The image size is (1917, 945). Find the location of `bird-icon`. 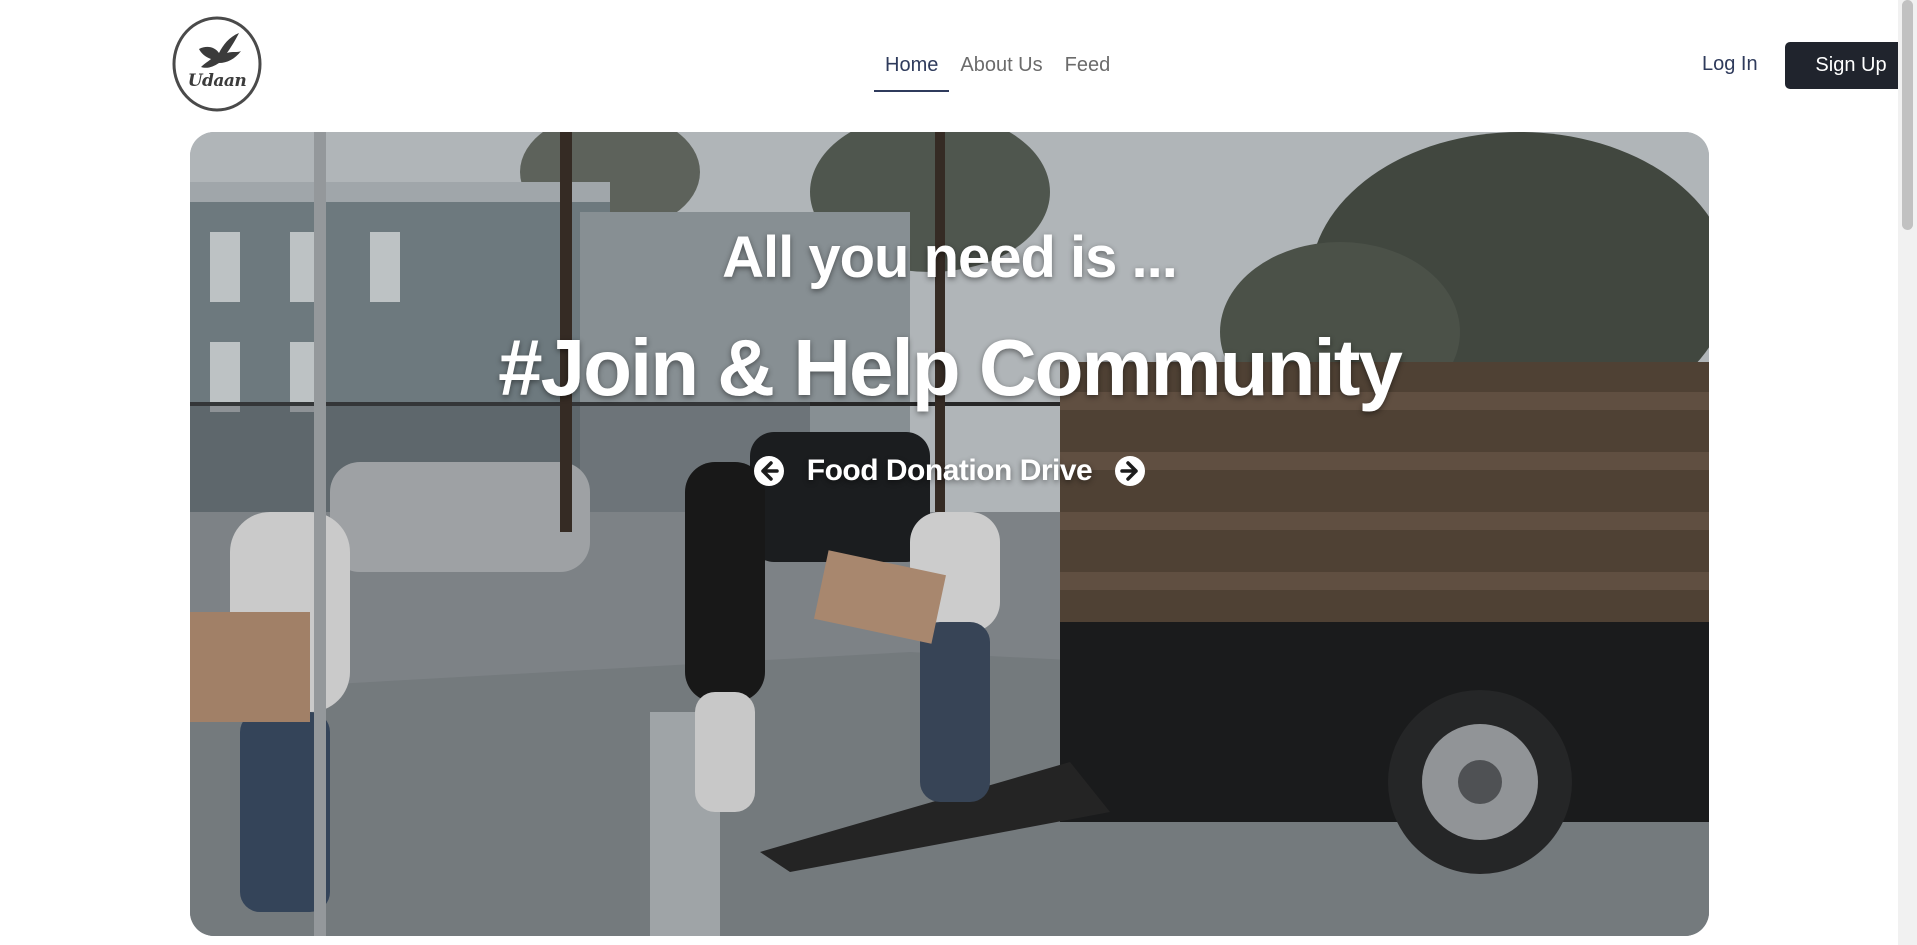

bird-icon is located at coordinates (217, 64).